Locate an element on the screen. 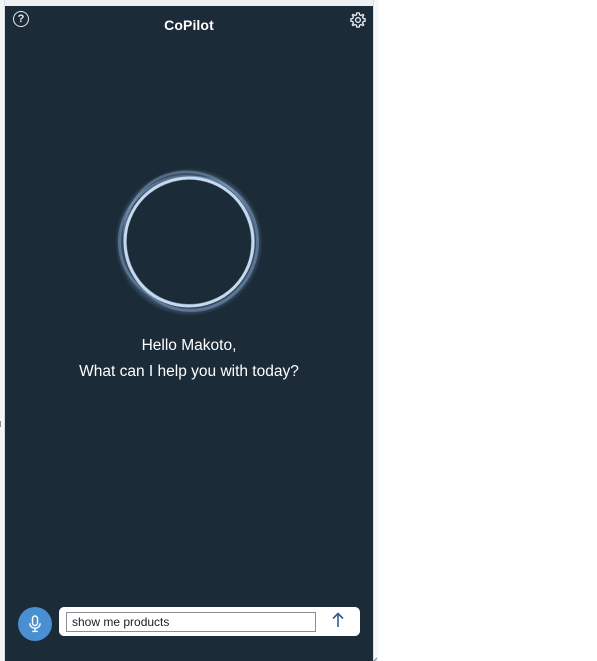  assistant-orb is located at coordinates (189, 242).